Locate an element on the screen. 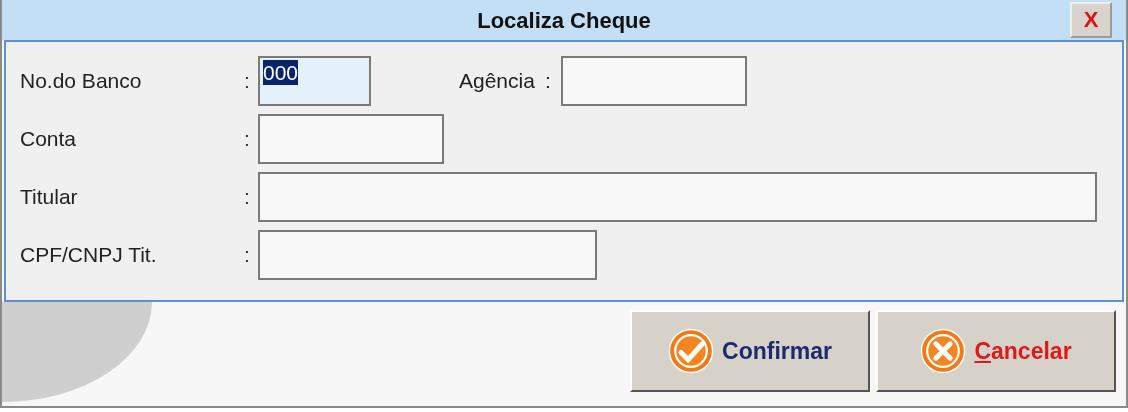 Image resolution: width=1128 pixels, height=412 pixels. field-label: CPF/CNPJ Tit. is located at coordinates (89, 255).